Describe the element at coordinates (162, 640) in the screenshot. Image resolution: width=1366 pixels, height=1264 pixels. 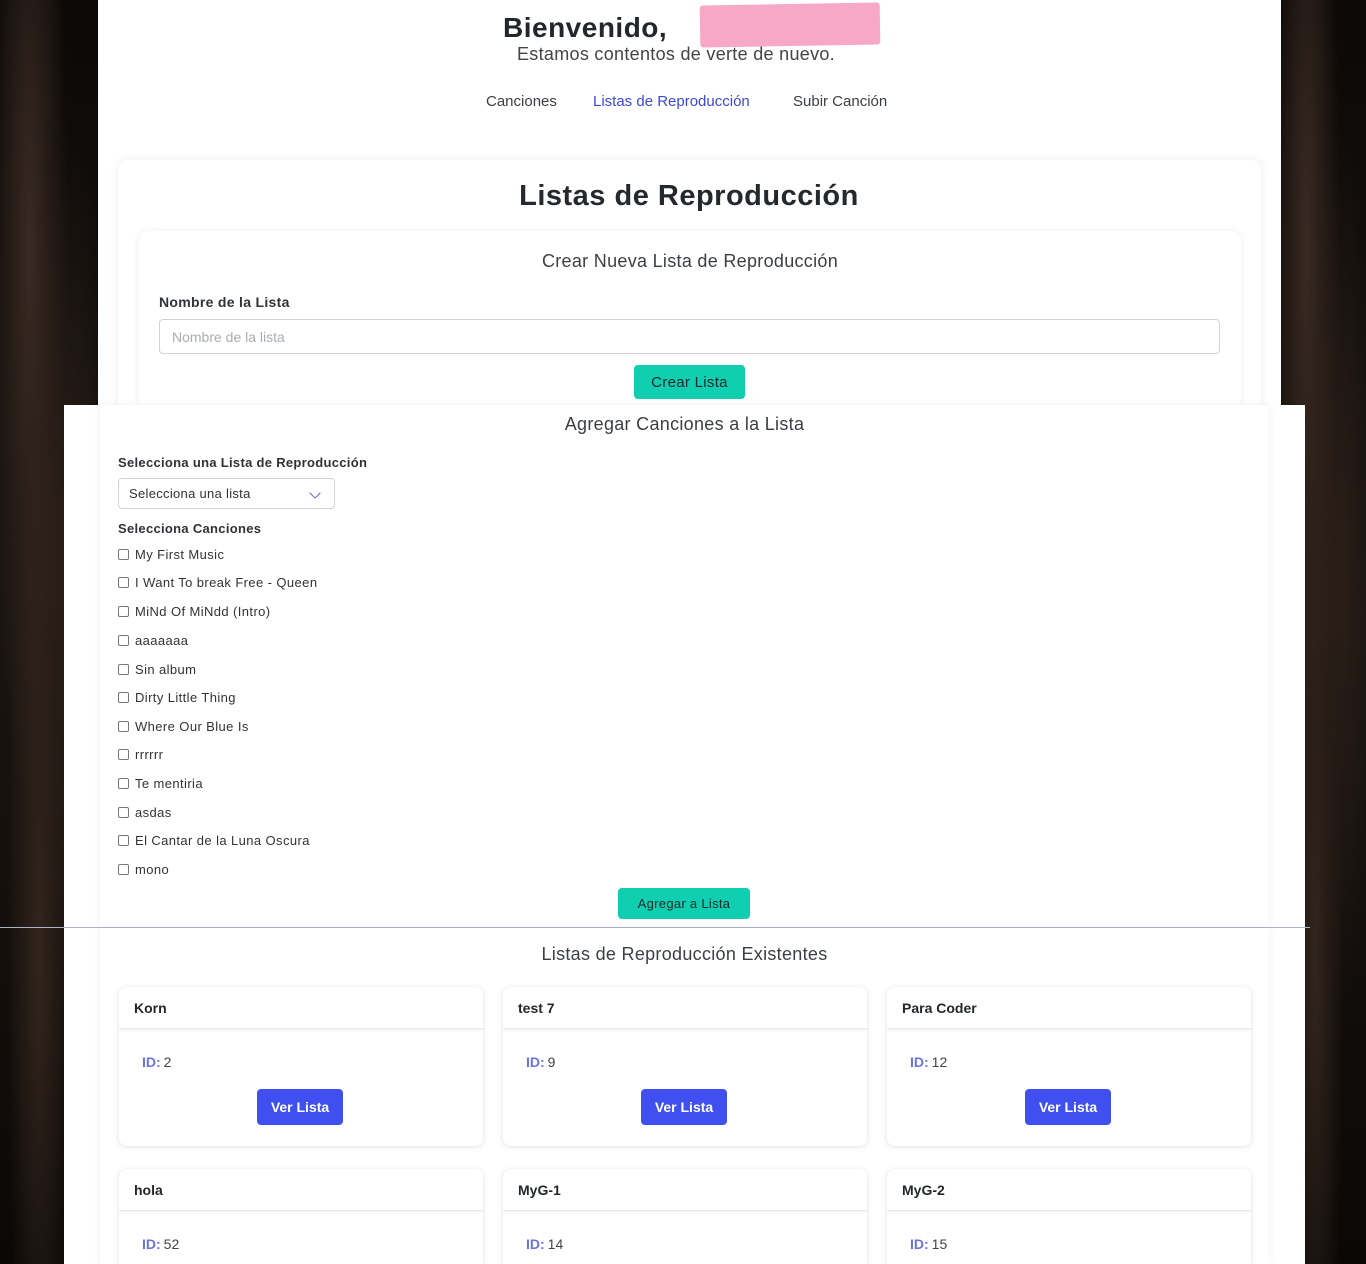
I see `song-title: aaaaaaa` at that location.